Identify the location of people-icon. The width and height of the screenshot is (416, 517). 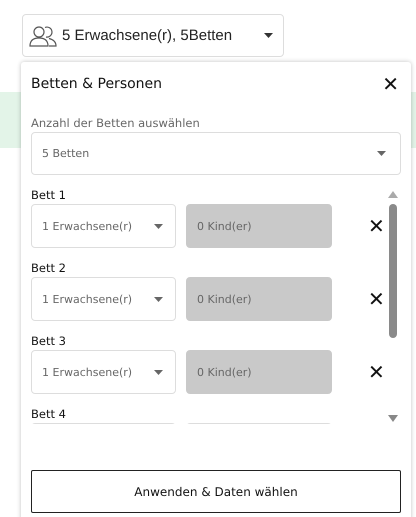
(43, 35).